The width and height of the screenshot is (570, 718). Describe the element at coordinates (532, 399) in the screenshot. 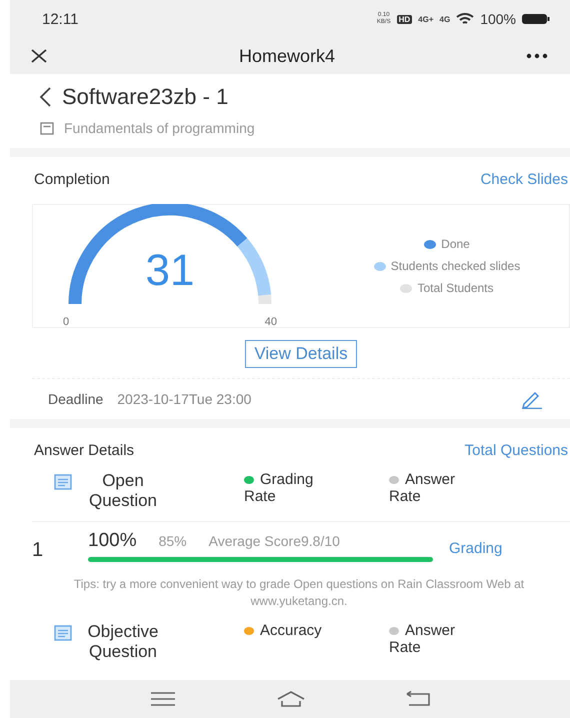

I see `pencil-icon` at that location.